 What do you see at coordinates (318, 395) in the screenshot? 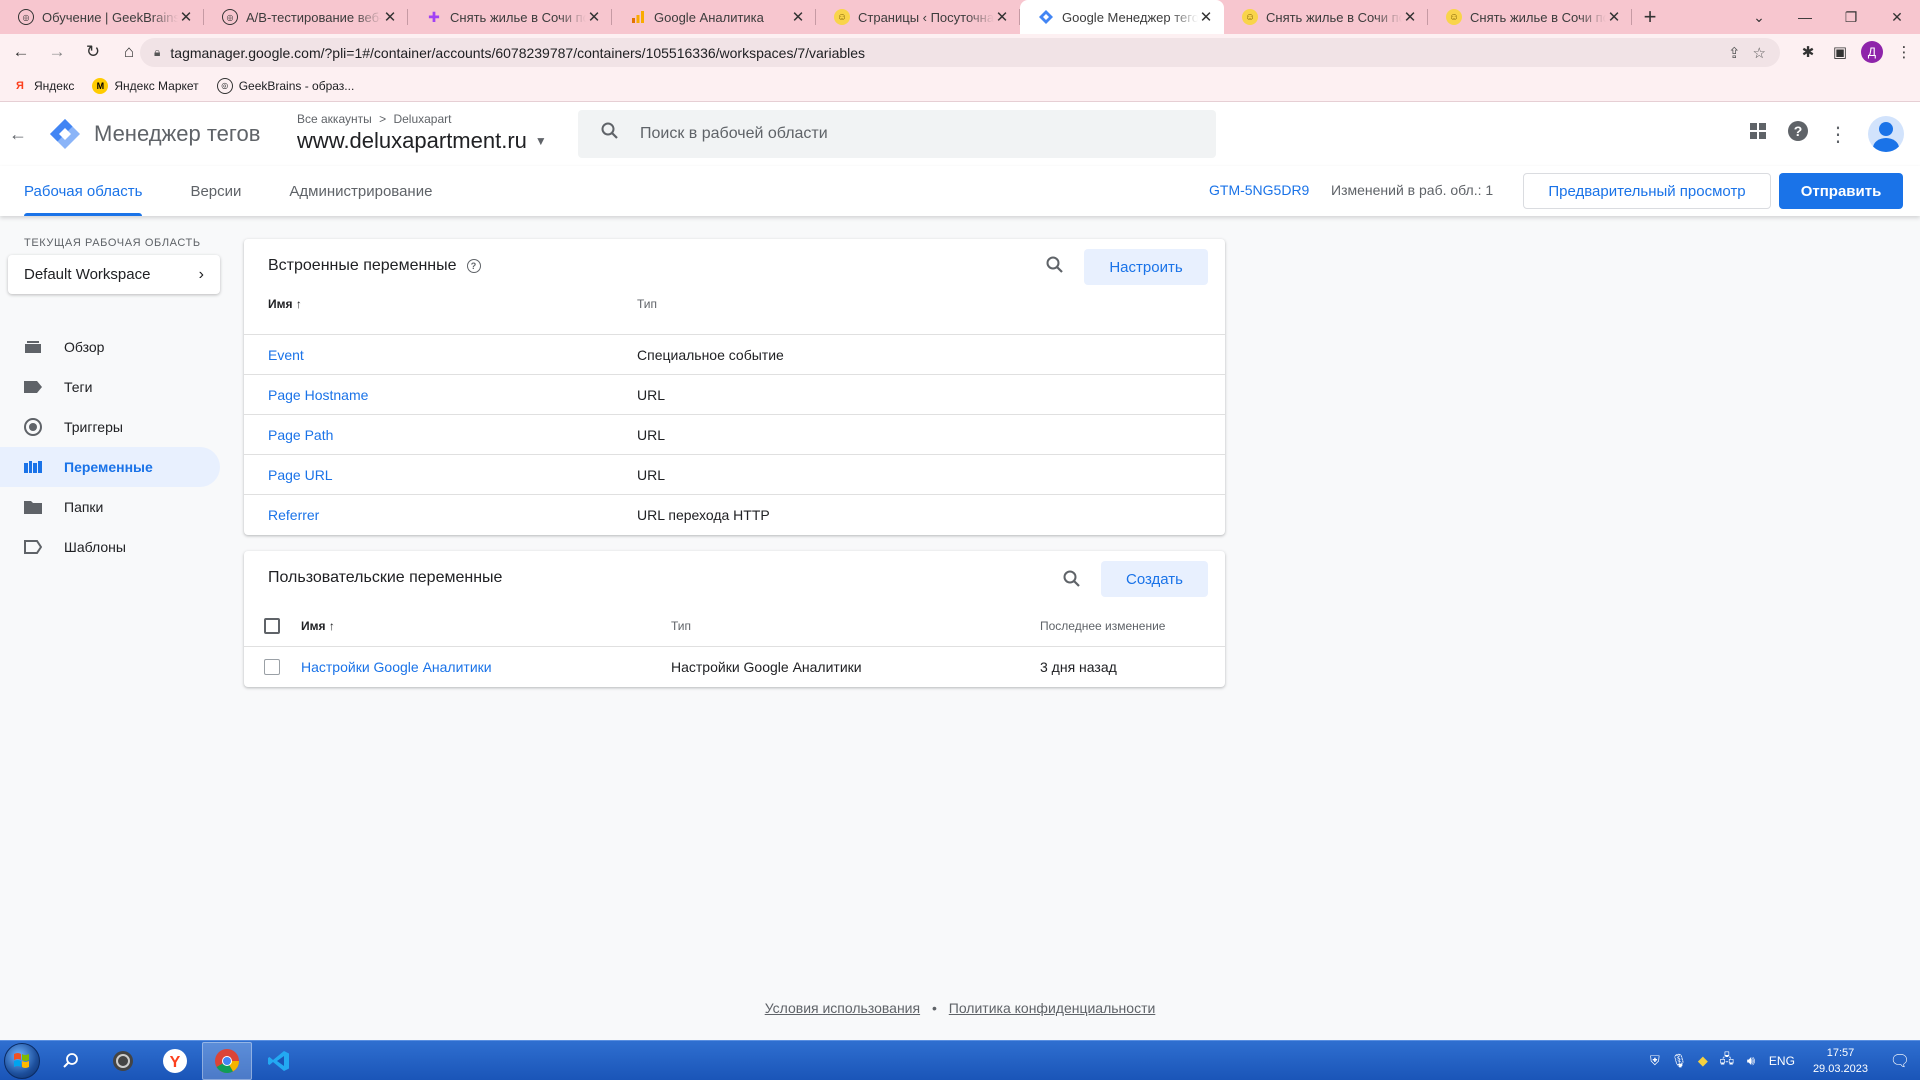
I see `variable-name-link: Page Hostname` at bounding box center [318, 395].